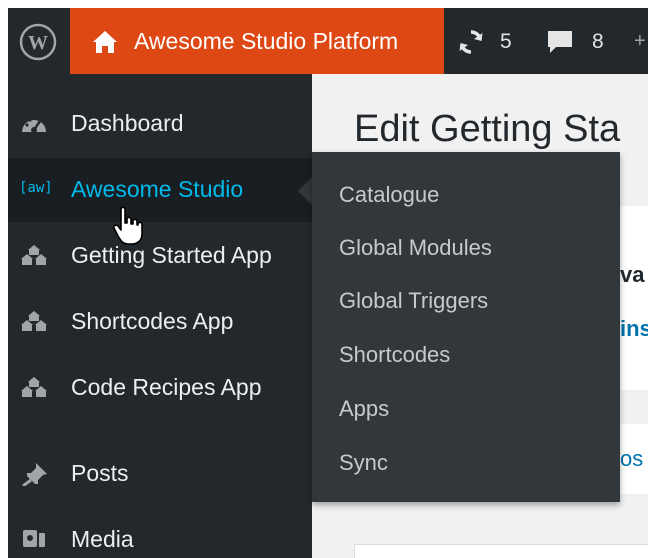  I want to click on updates-count: 5, so click(506, 41).